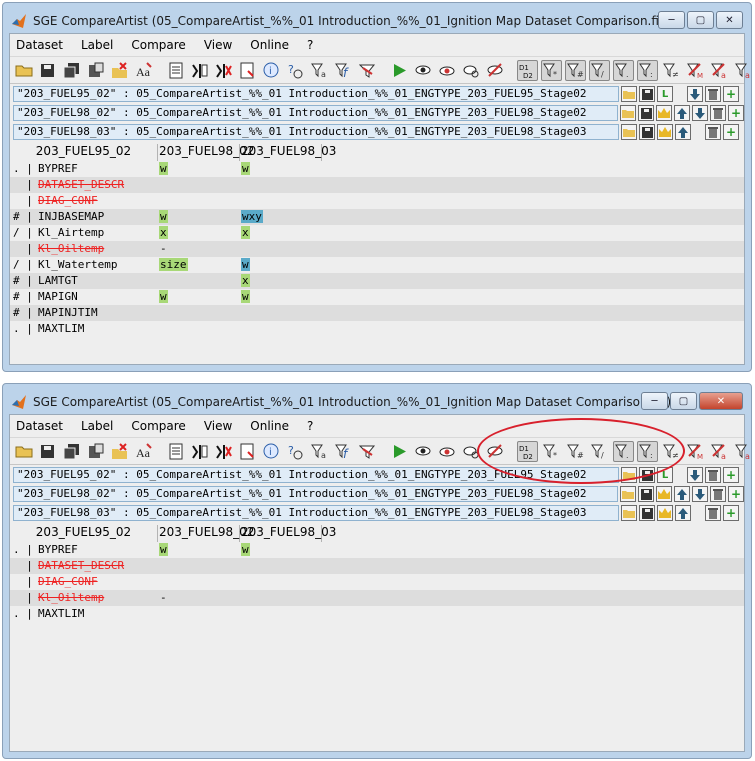 The image size is (755, 761). I want to click on filter-slash-toggle: /, so click(599, 451).